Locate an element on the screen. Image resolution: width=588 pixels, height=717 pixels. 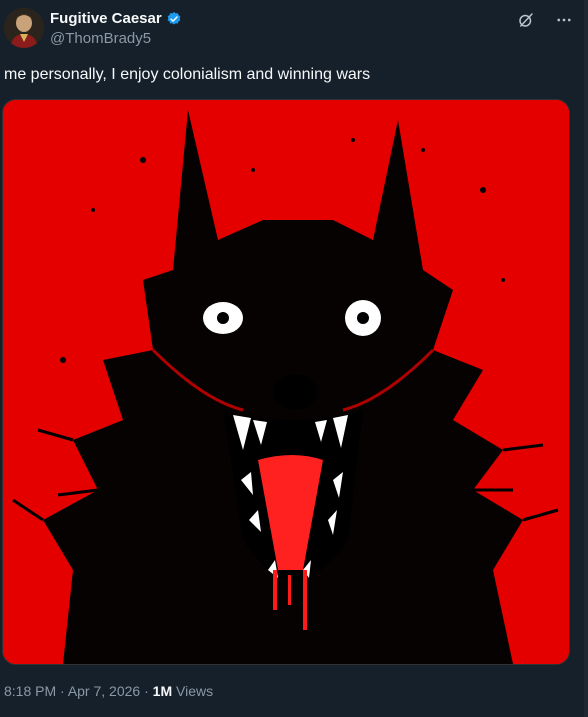
verified-badge-icon is located at coordinates (174, 19).